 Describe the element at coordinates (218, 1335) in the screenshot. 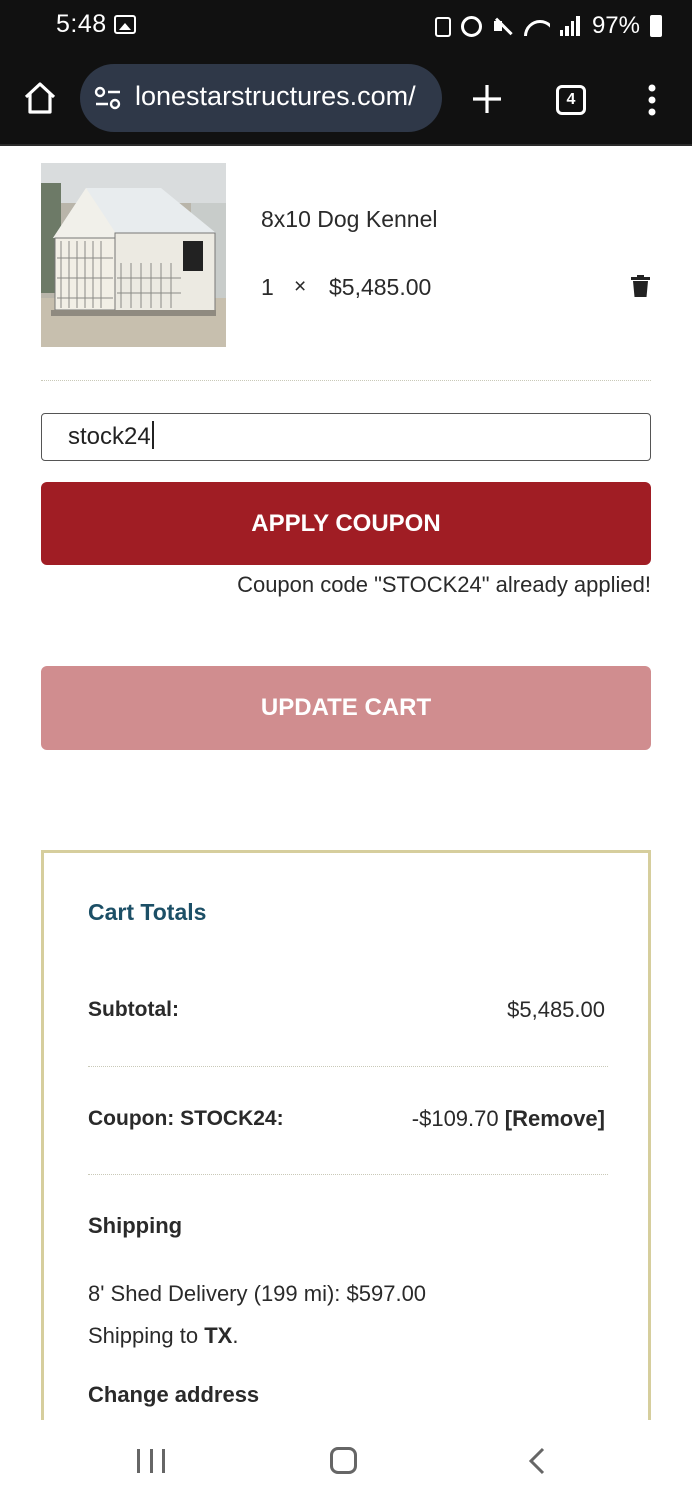

I see `shipping-to-state: TX` at that location.